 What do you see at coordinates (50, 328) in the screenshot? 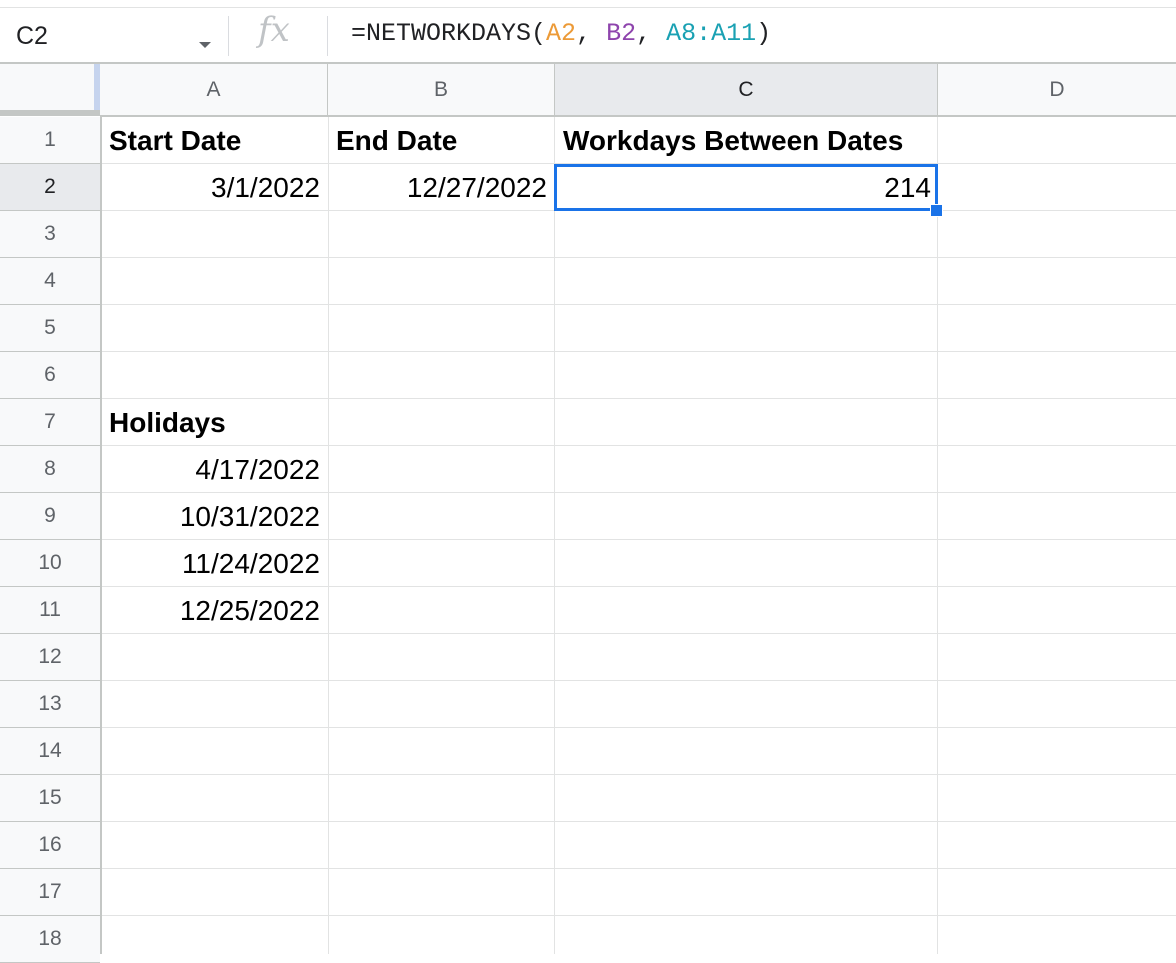
I see `row-header-5: 5` at bounding box center [50, 328].